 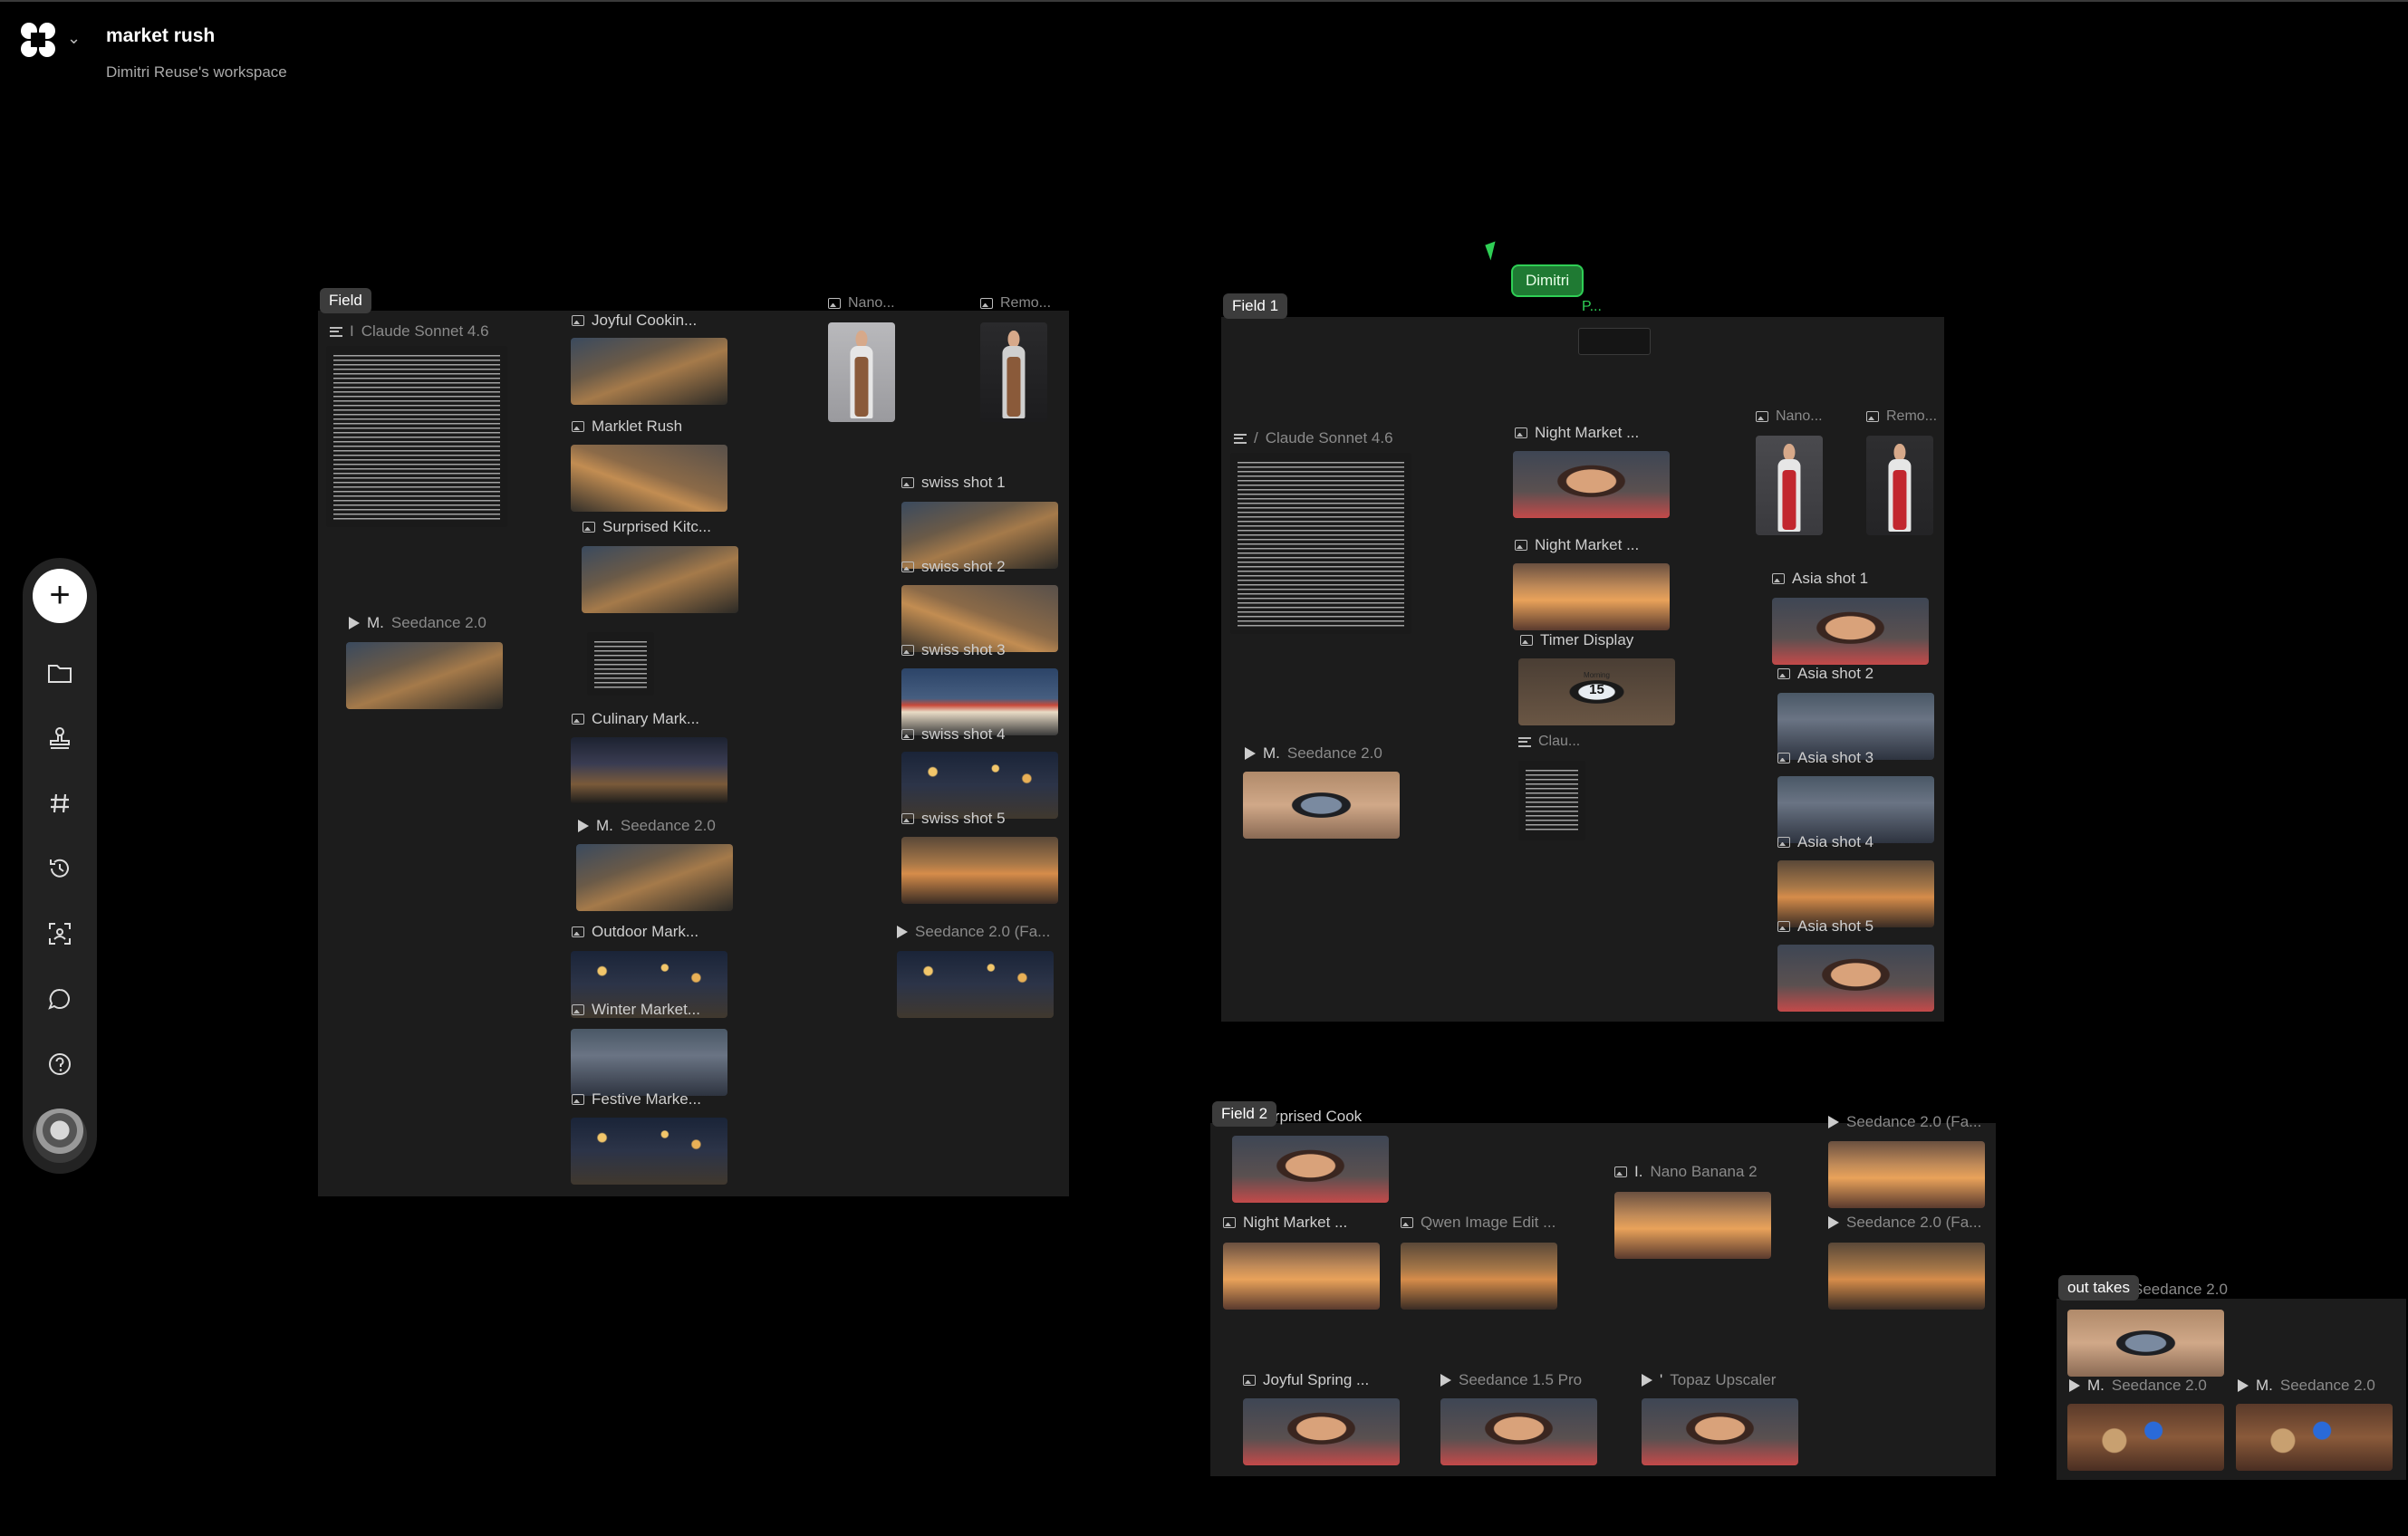 What do you see at coordinates (637, 427) in the screenshot?
I see `node-title: Marklet Rush` at bounding box center [637, 427].